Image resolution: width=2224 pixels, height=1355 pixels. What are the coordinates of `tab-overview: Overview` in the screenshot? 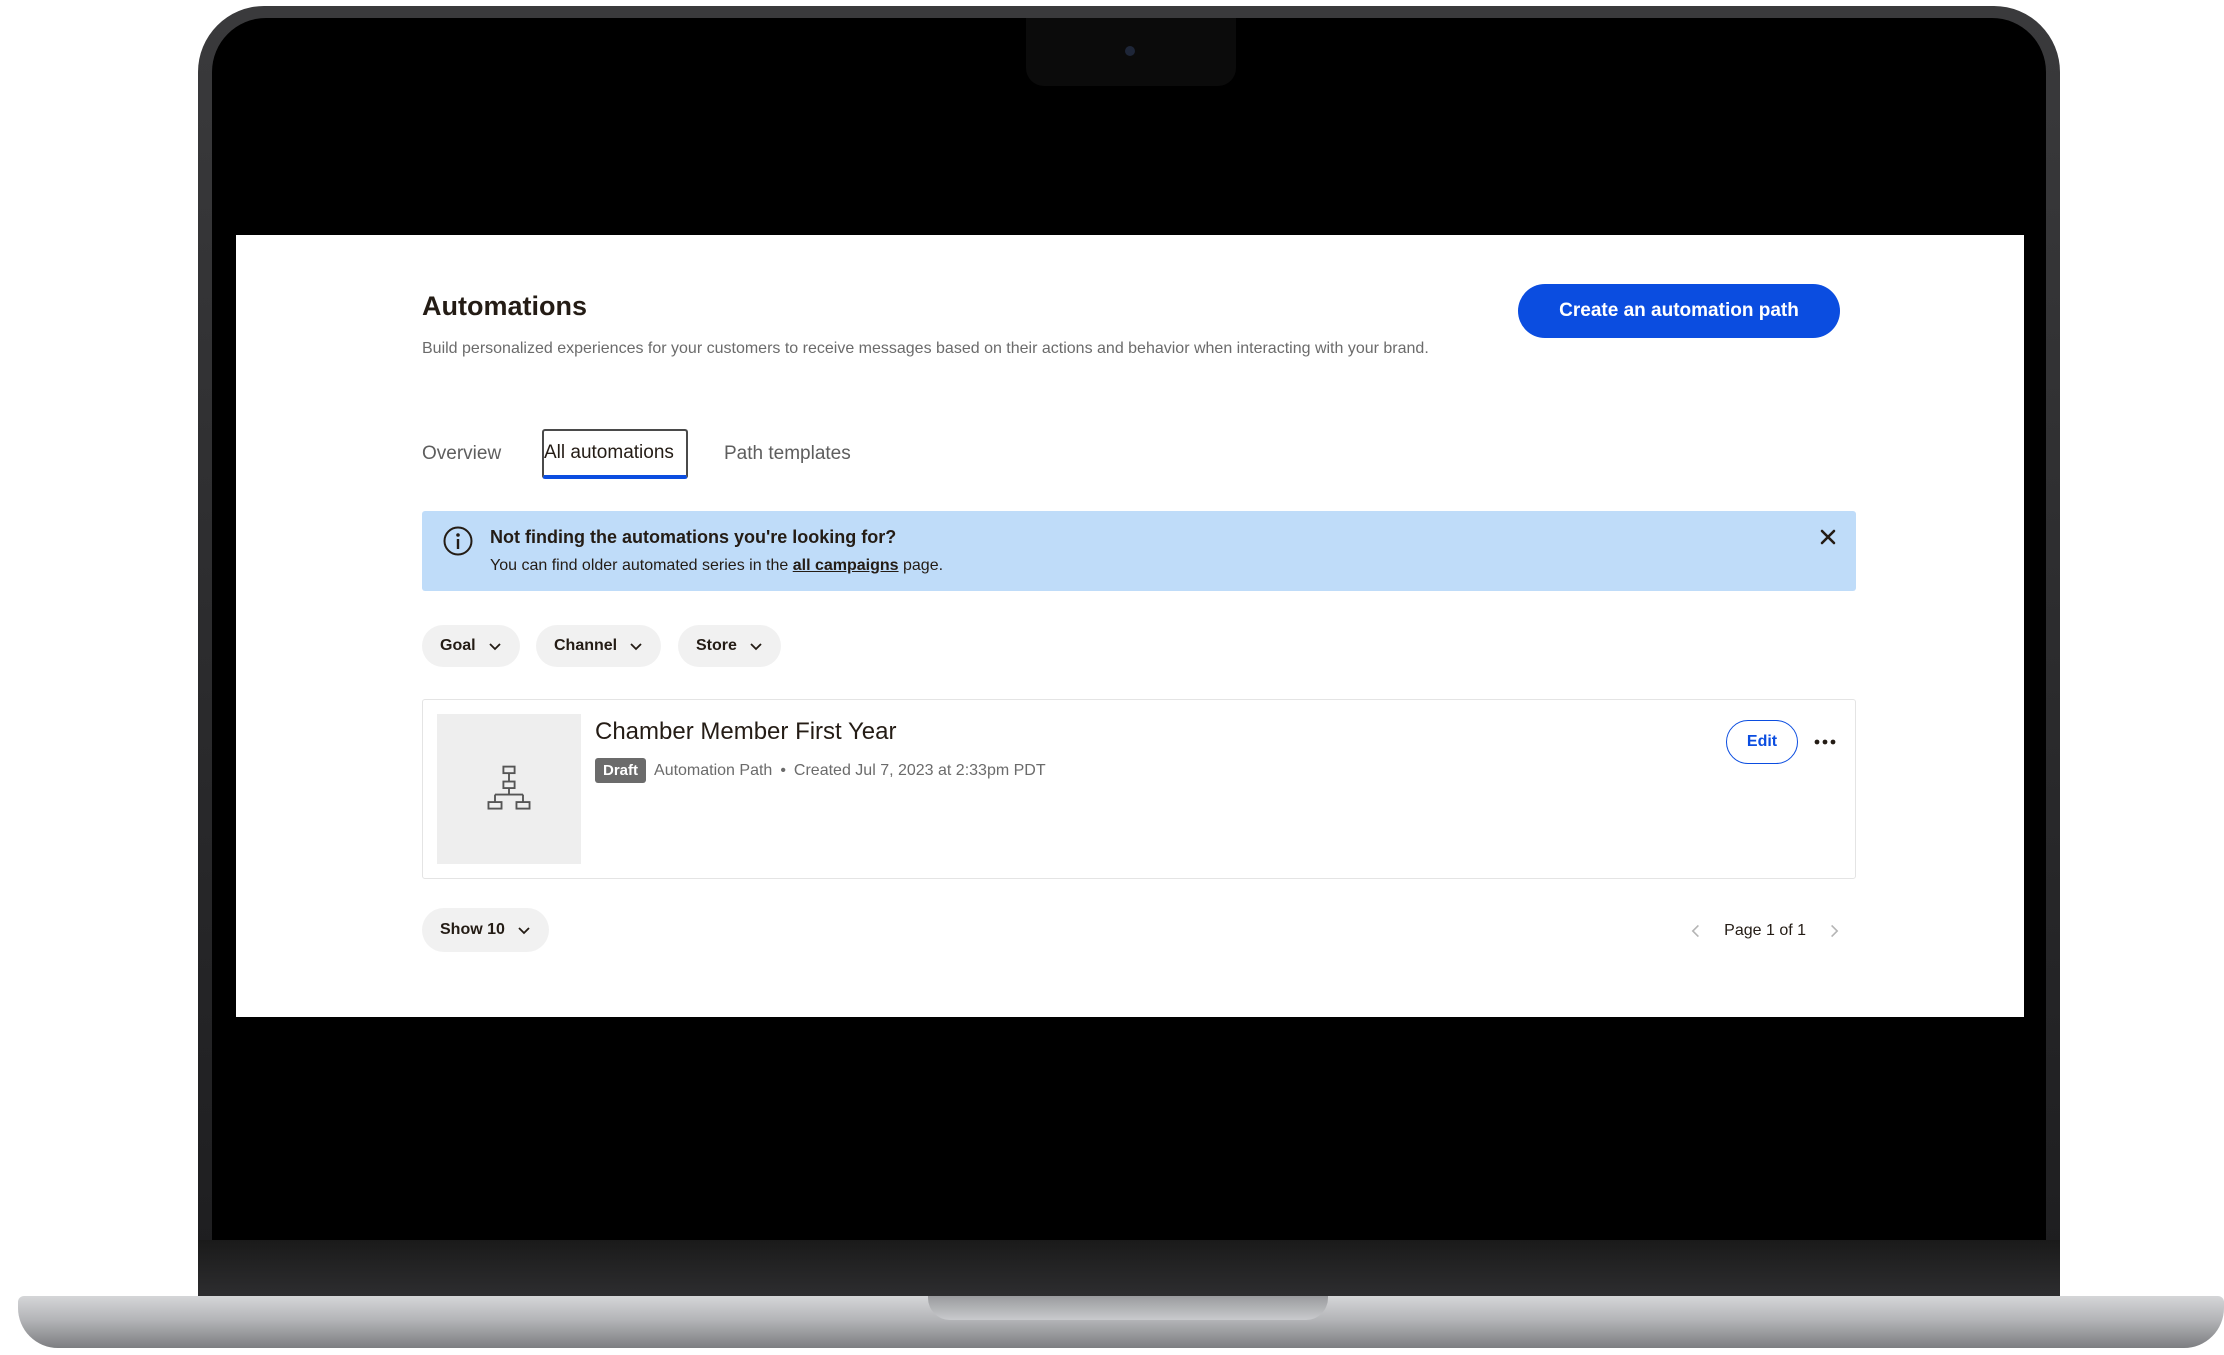 It's located at (461, 454).